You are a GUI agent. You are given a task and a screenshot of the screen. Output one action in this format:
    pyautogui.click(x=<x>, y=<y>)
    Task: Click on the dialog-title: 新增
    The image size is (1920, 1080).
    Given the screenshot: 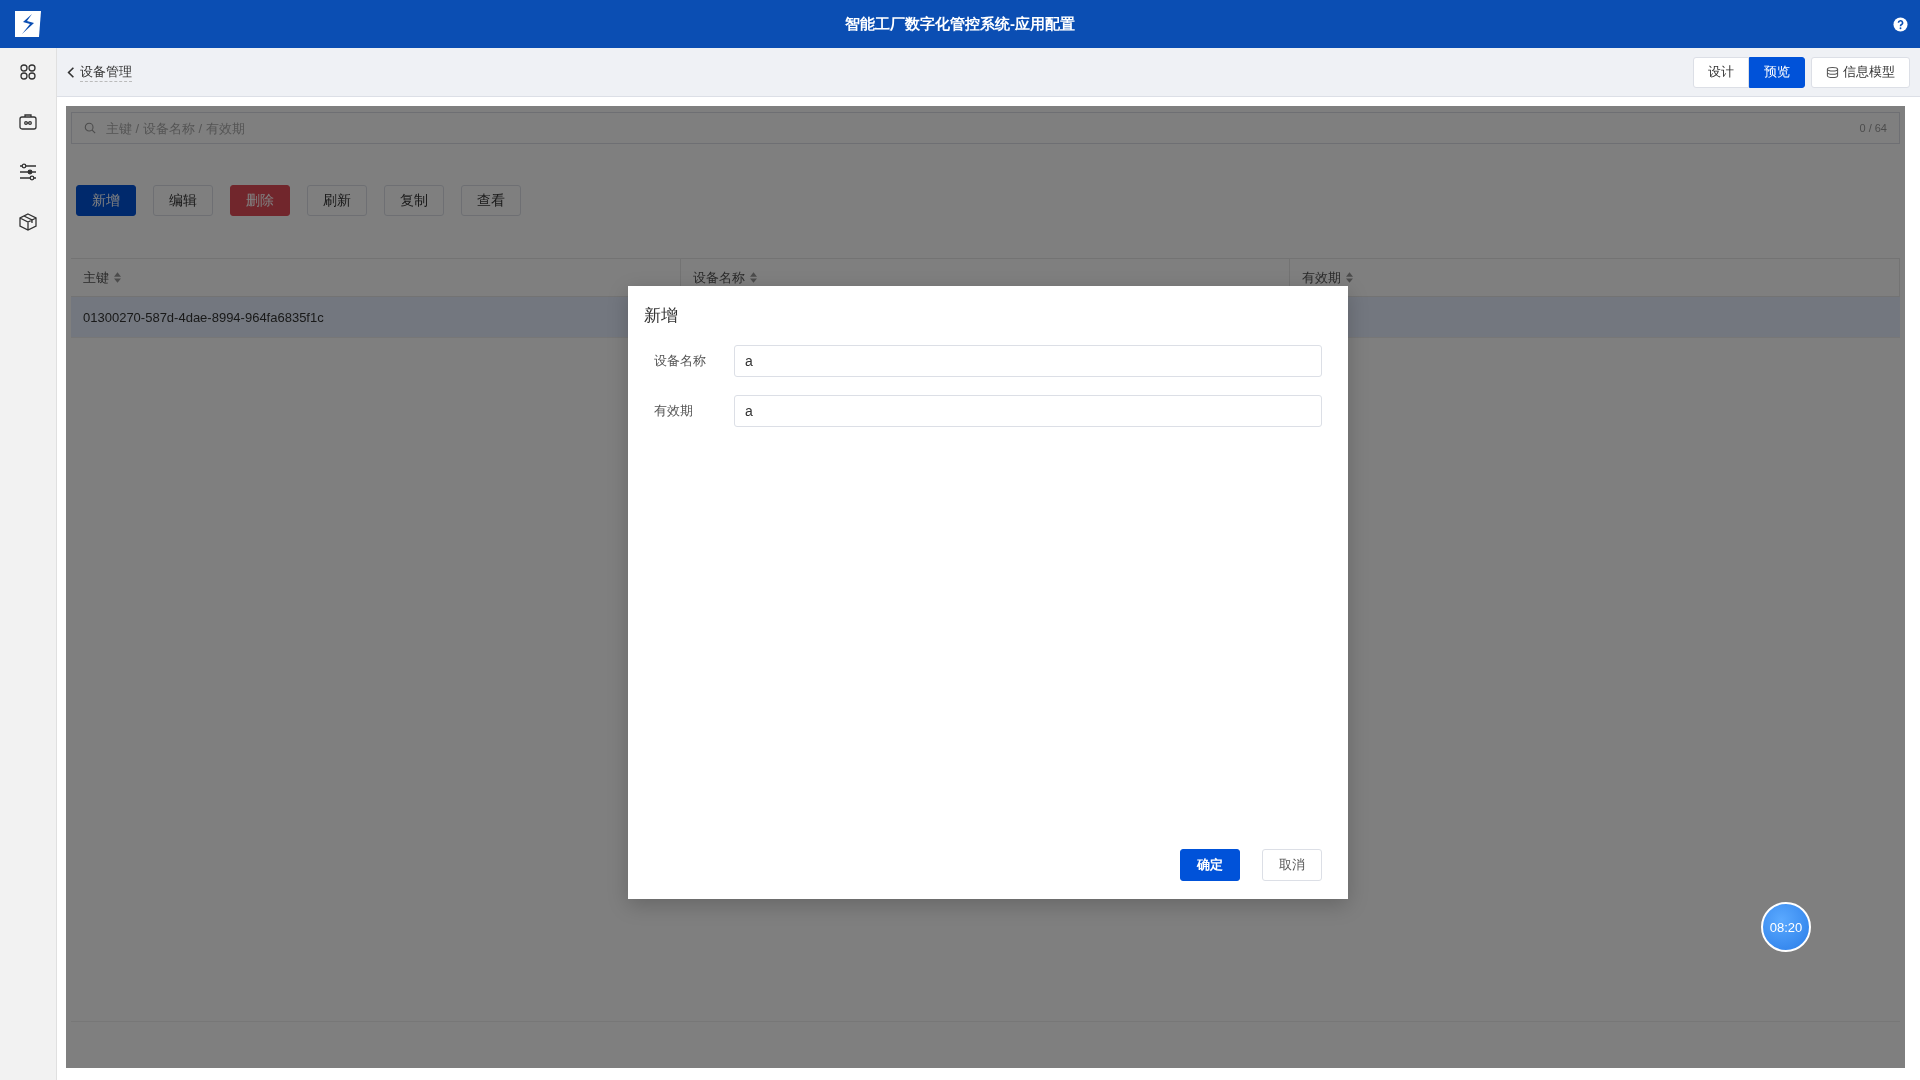 What is the action you would take?
    pyautogui.click(x=661, y=316)
    